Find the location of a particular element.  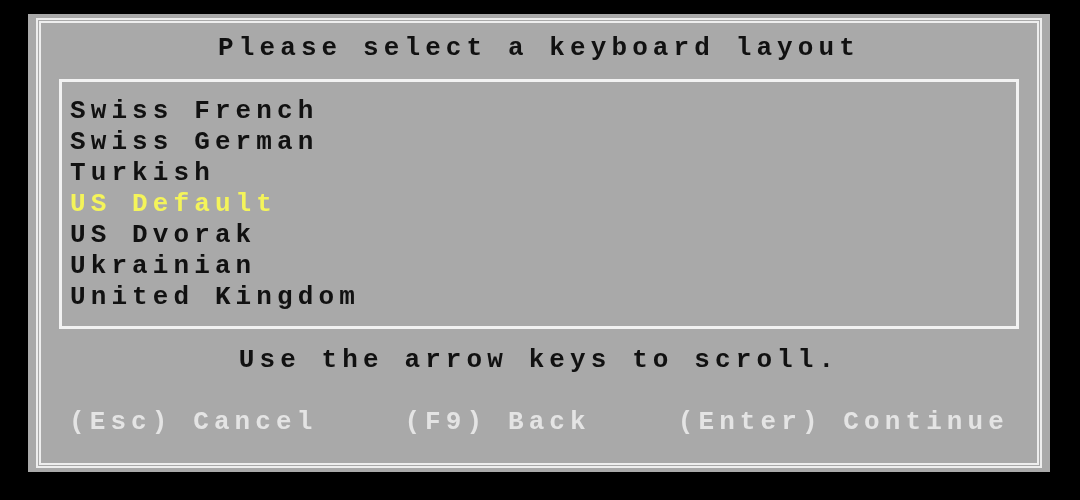

layout-item: Swiss German is located at coordinates (539, 142).